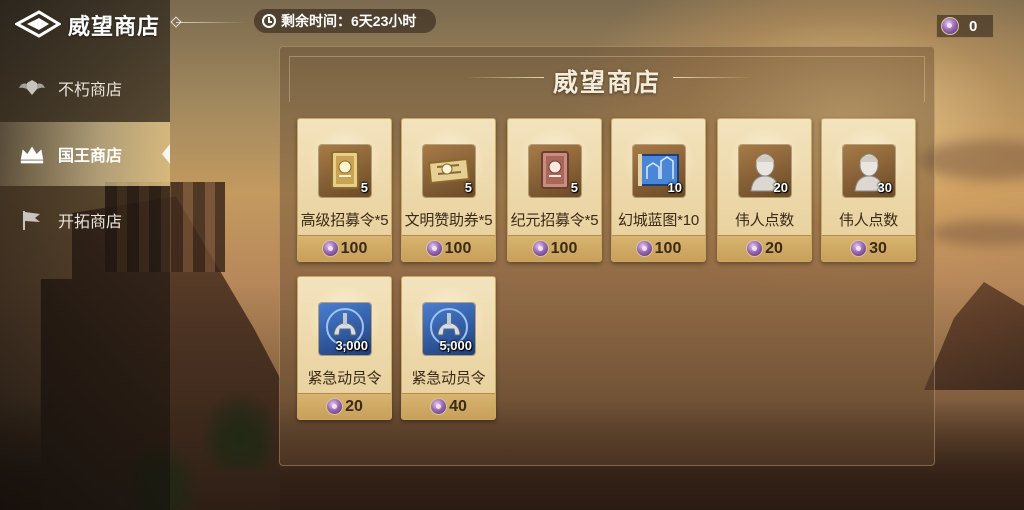 The height and width of the screenshot is (510, 1024). What do you see at coordinates (780, 187) in the screenshot?
I see `item-quantity: 20` at bounding box center [780, 187].